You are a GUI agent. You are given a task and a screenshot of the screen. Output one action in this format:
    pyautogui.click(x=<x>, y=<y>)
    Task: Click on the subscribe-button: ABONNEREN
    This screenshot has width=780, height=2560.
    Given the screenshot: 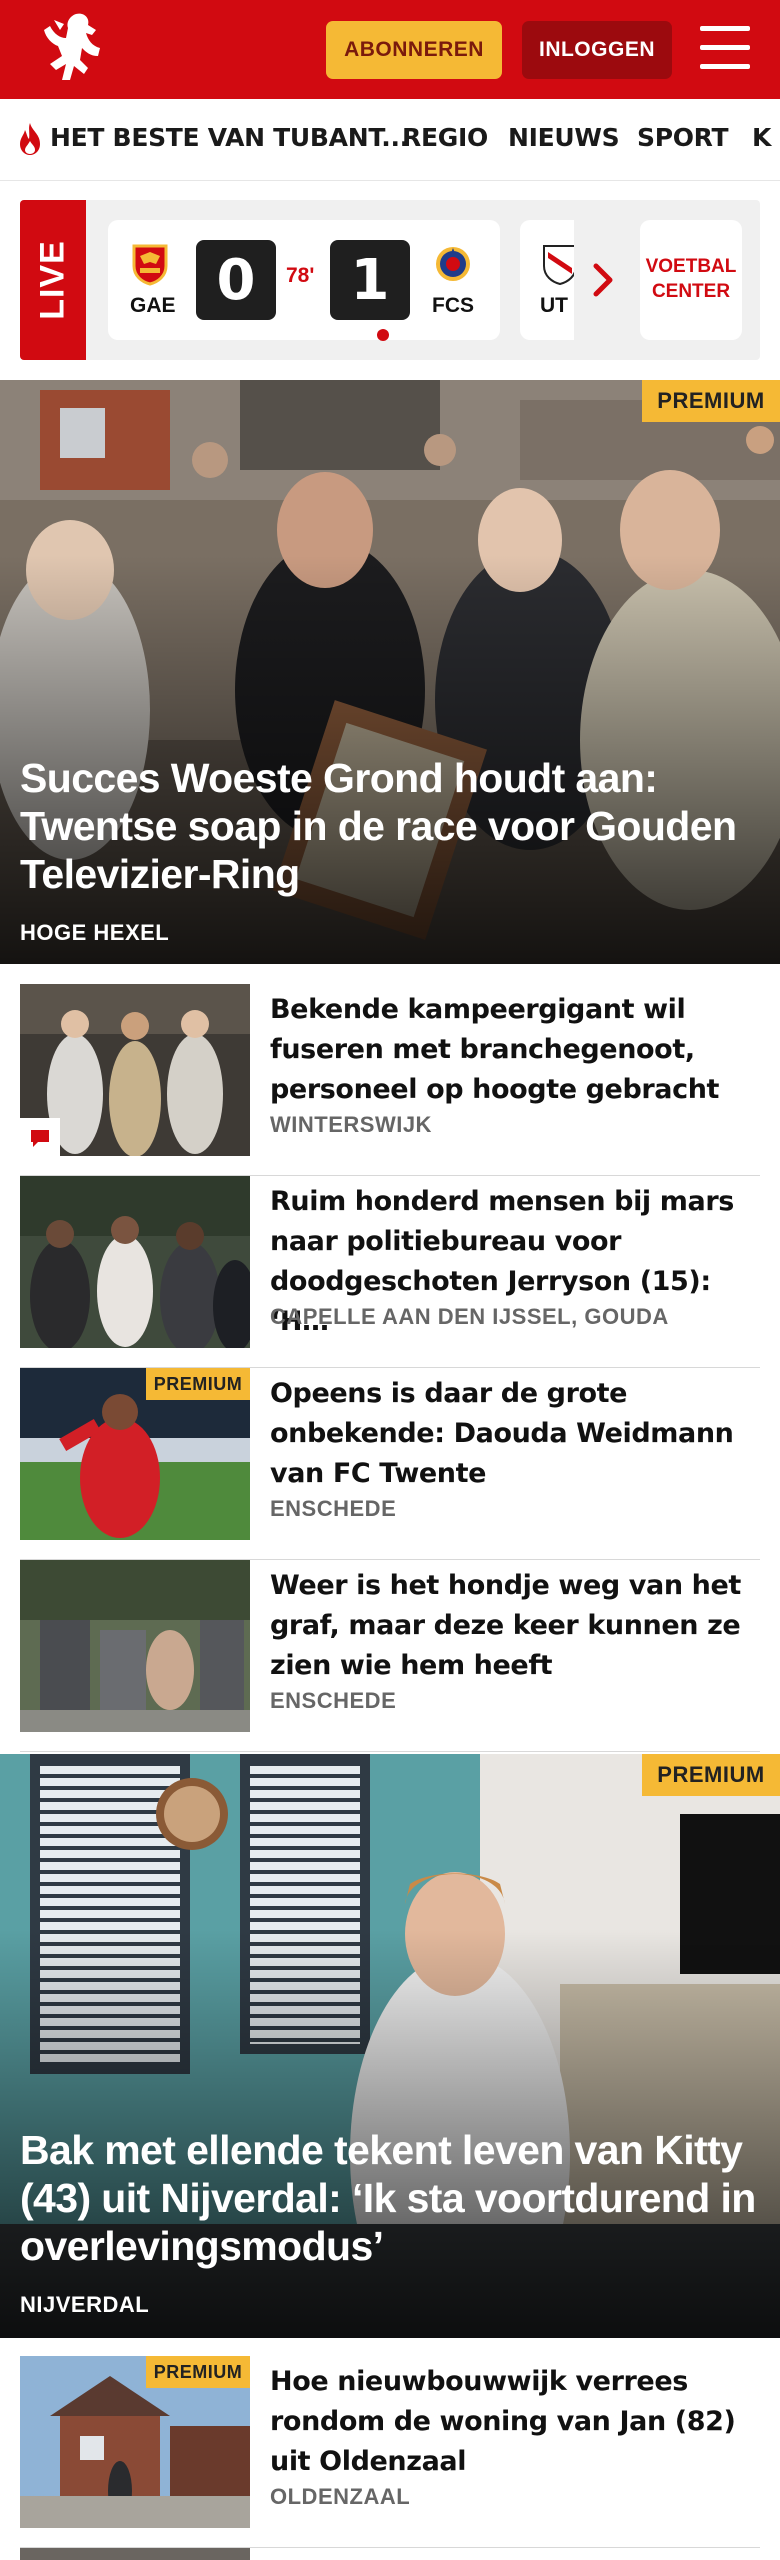 What is the action you would take?
    pyautogui.click(x=414, y=50)
    